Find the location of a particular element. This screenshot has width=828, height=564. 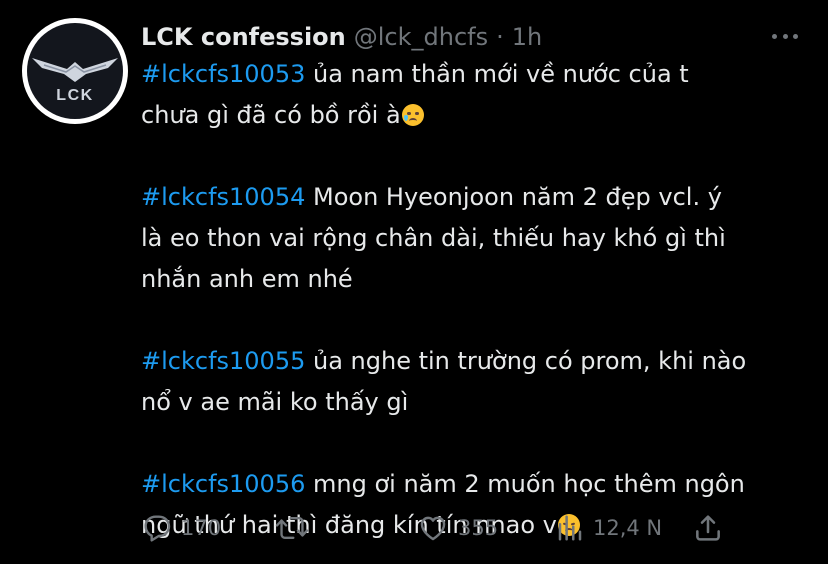

hashtag-link: #lckcfs10056 is located at coordinates (223, 484).